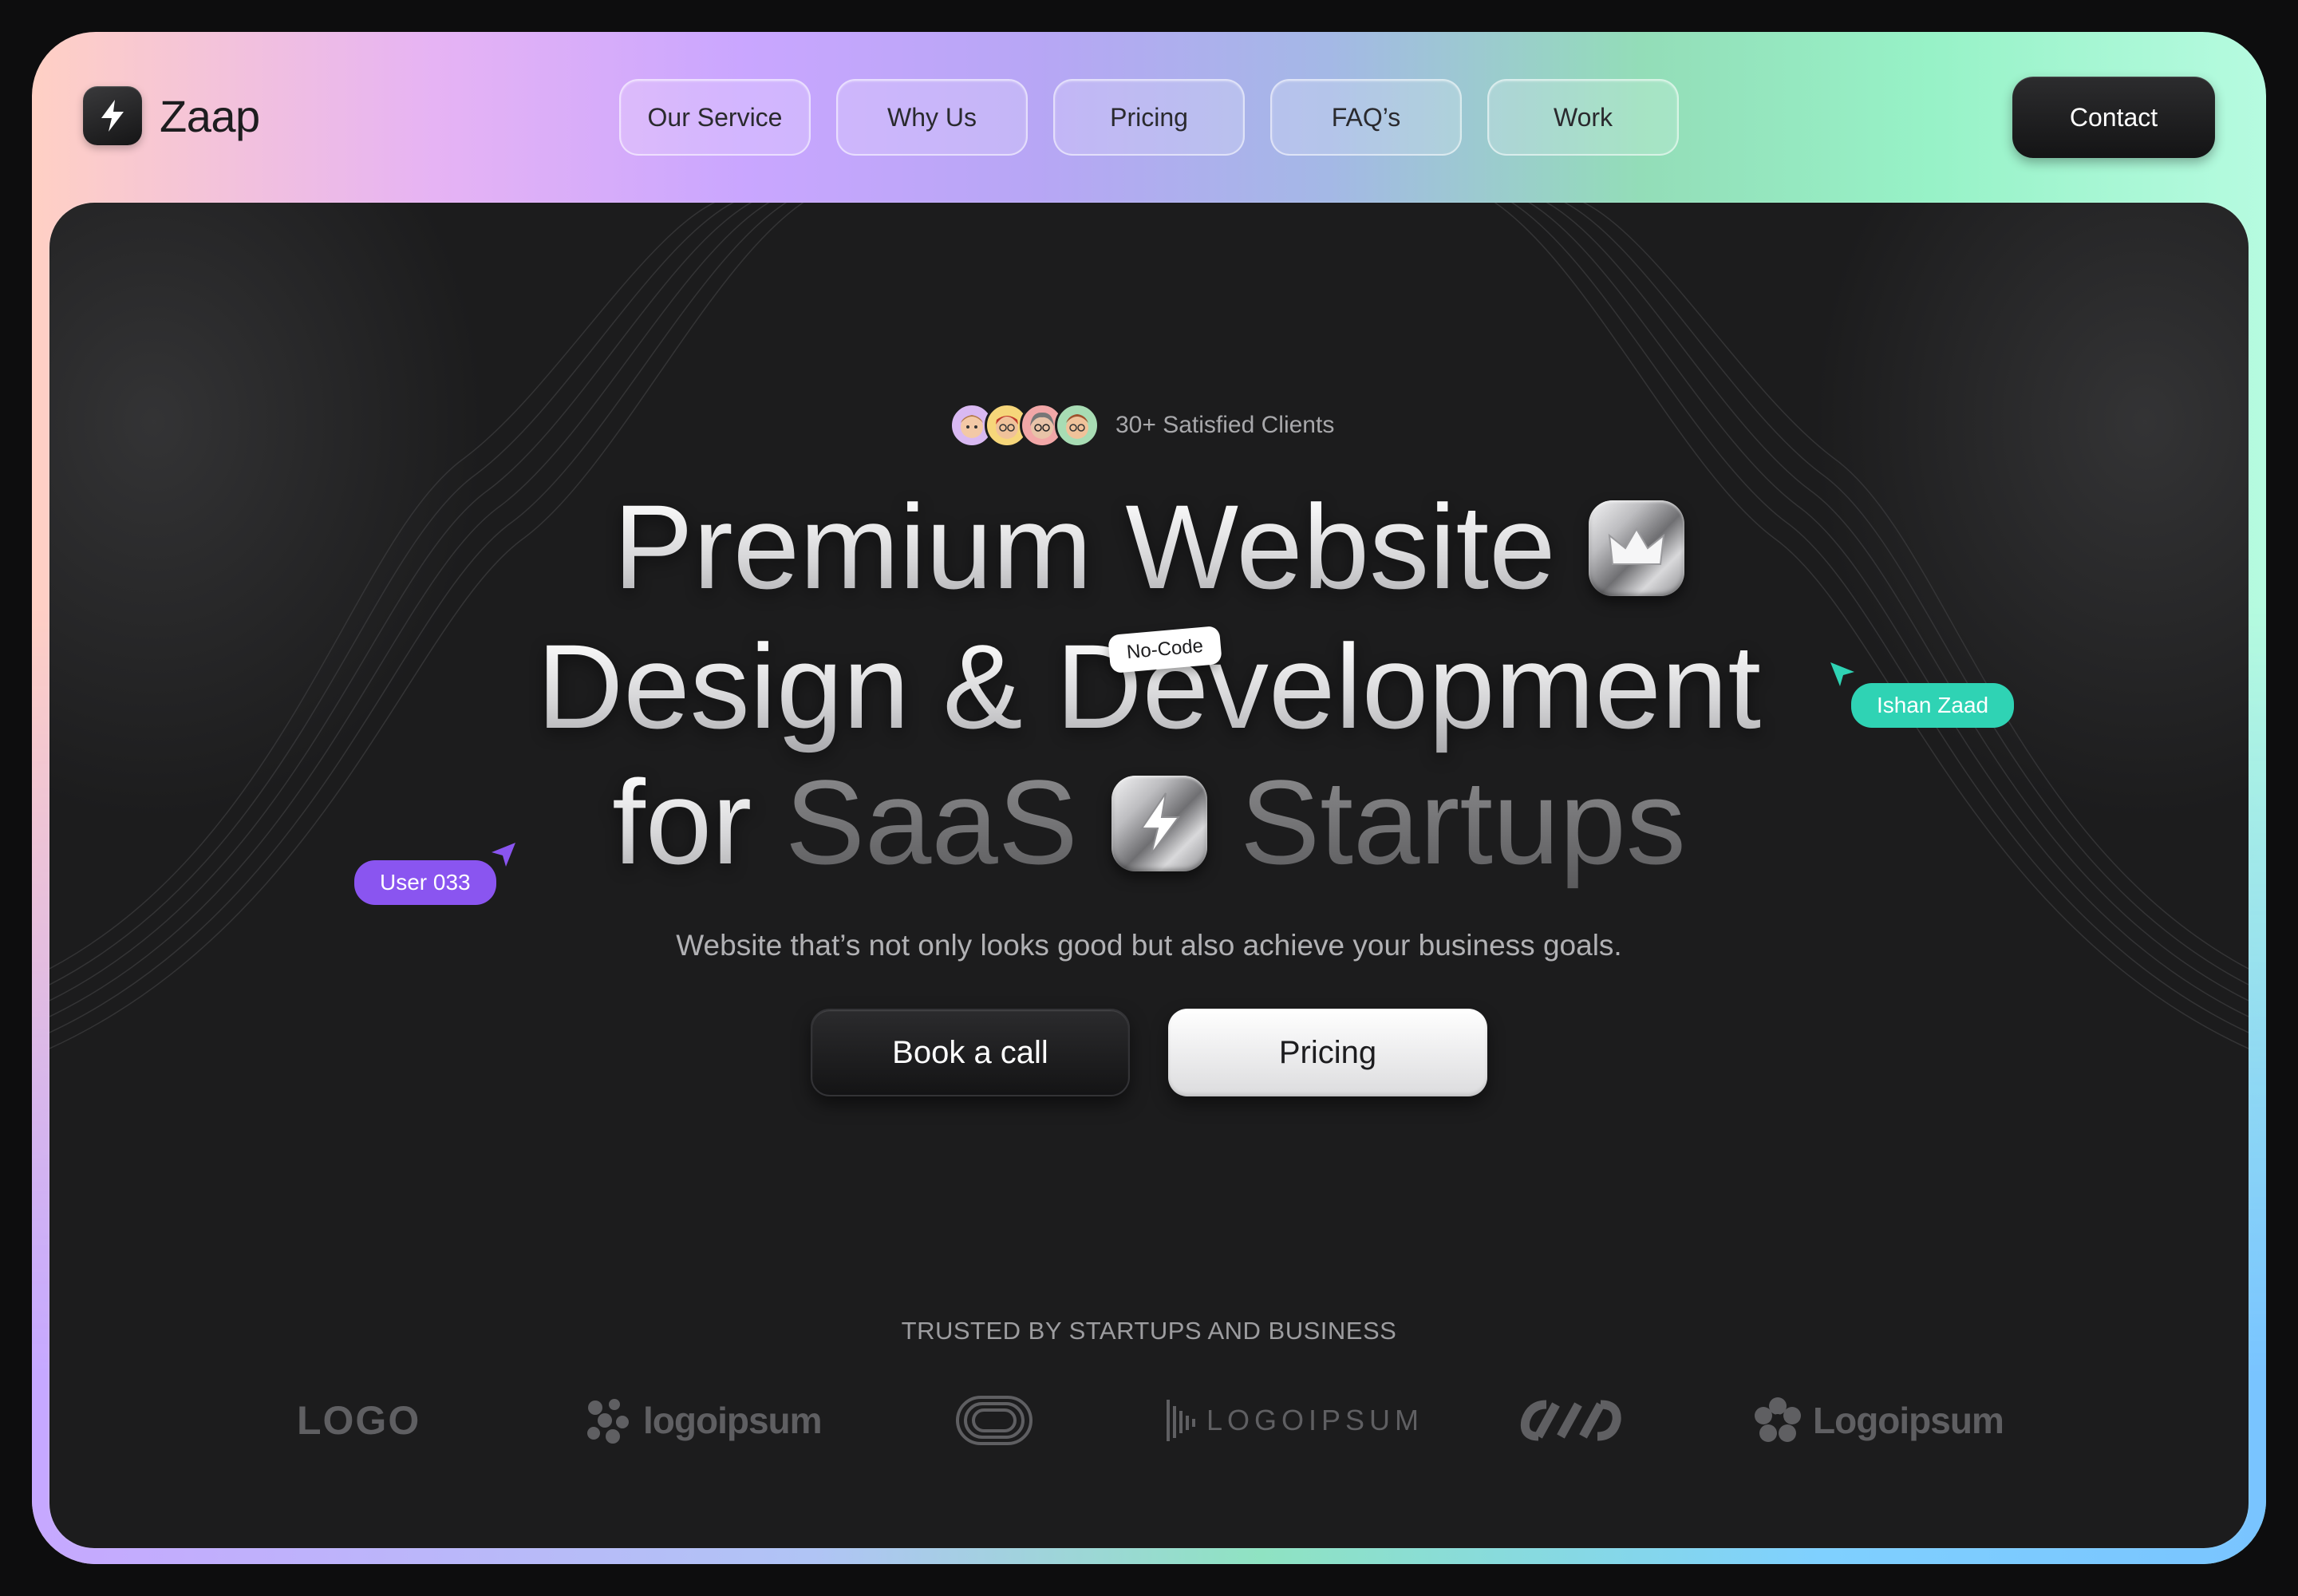  I want to click on partner-logo-6: Logoipsum, so click(1878, 1420).